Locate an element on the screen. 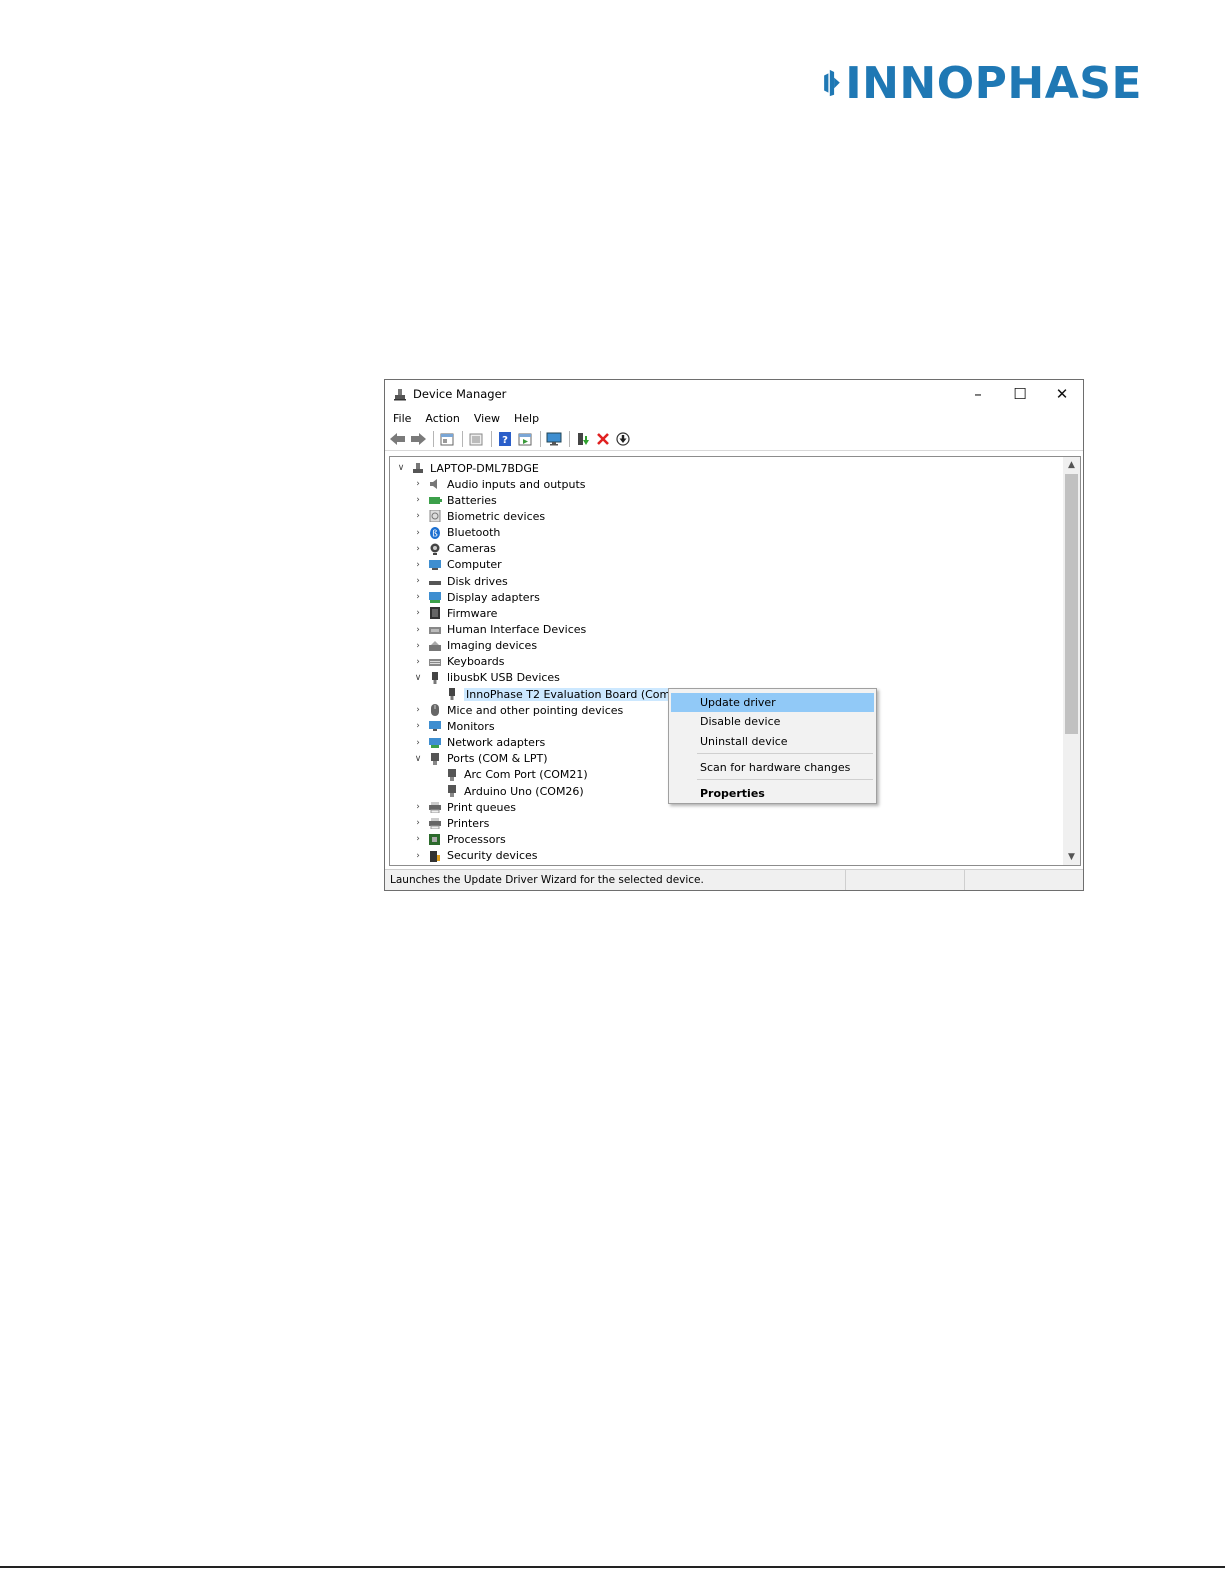  tree-item: › Monitors is located at coordinates (453, 726).